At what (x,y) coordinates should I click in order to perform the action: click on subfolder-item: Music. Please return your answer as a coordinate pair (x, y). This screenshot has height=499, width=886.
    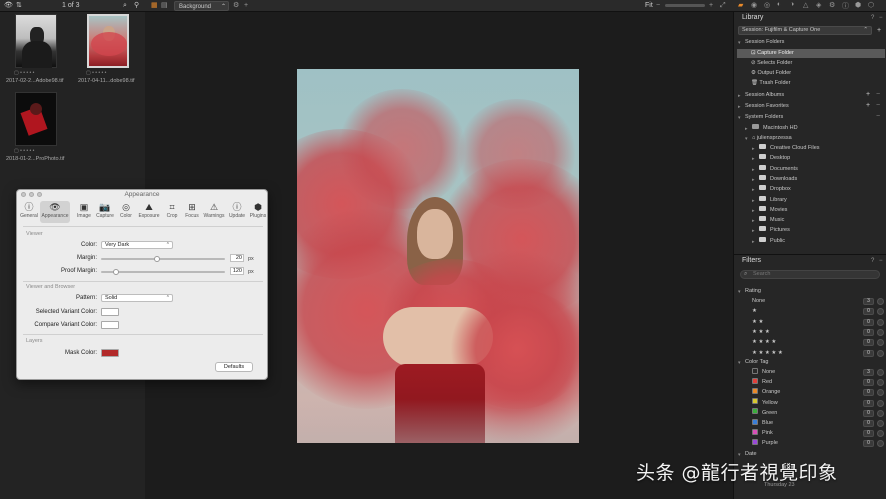
    Looking at the image, I should click on (771, 220).